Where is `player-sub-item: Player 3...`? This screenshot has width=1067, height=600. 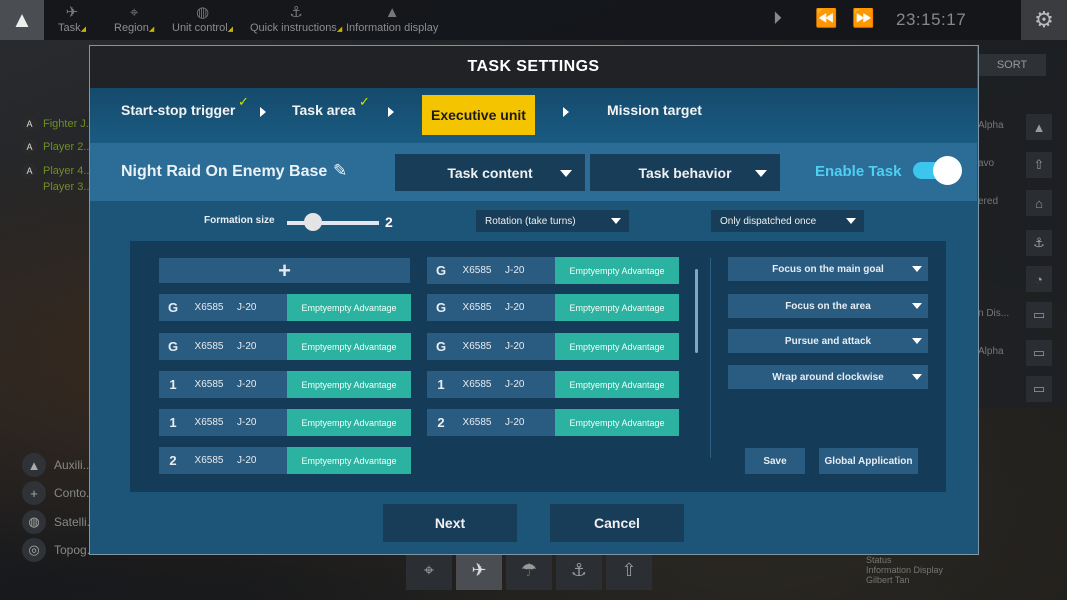 player-sub-item: Player 3... is located at coordinates (68, 187).